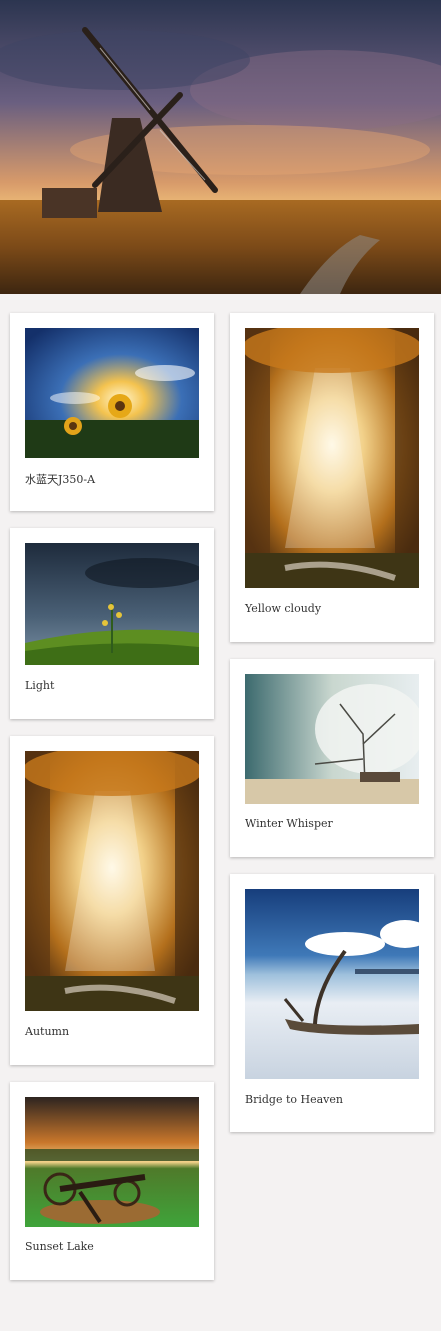 The height and width of the screenshot is (1331, 441). Describe the element at coordinates (112, 393) in the screenshot. I see `sunflower-sunburst-image` at that location.